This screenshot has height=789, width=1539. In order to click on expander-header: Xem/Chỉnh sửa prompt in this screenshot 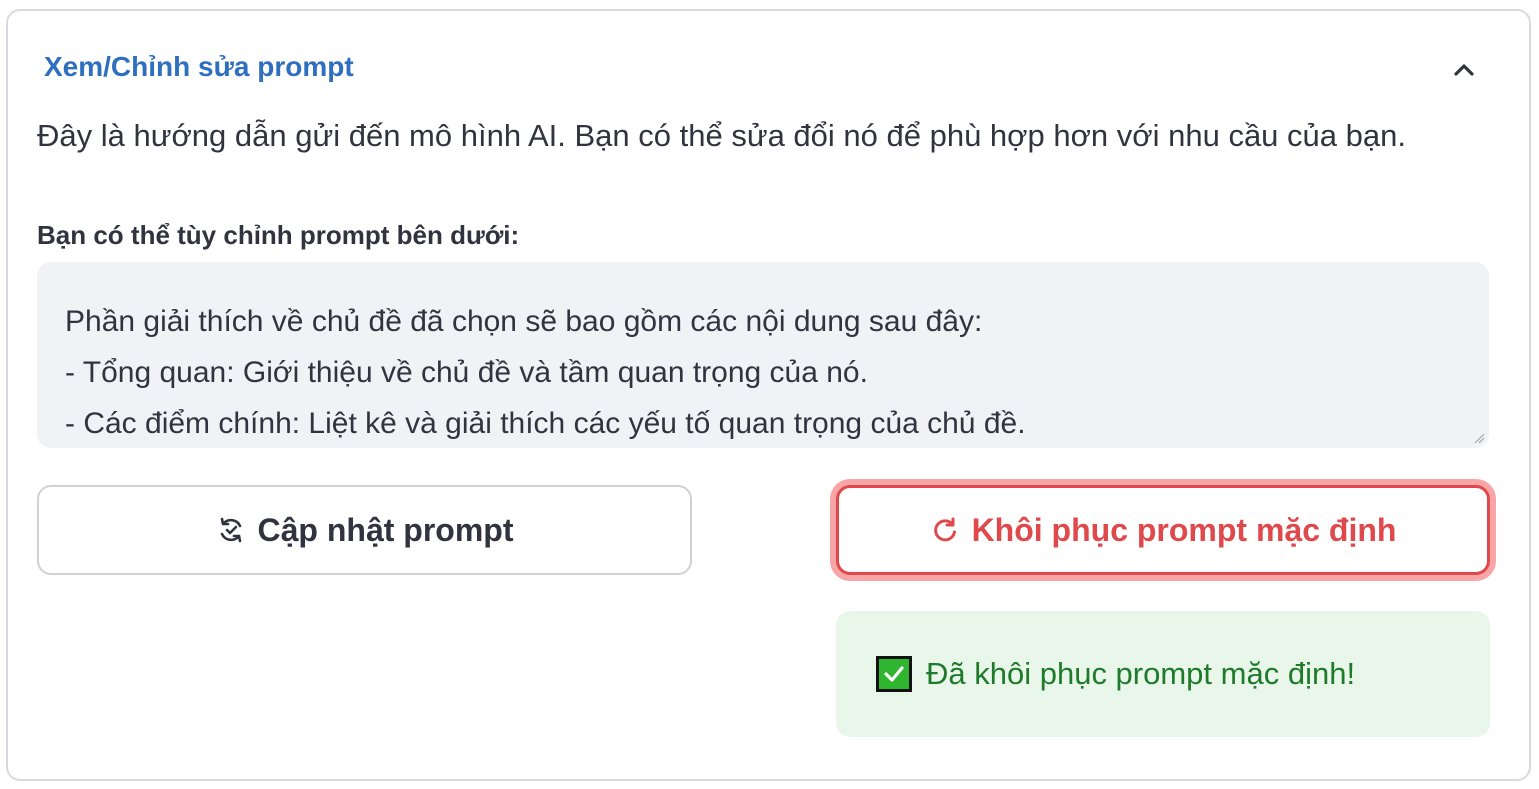, I will do `click(768, 75)`.